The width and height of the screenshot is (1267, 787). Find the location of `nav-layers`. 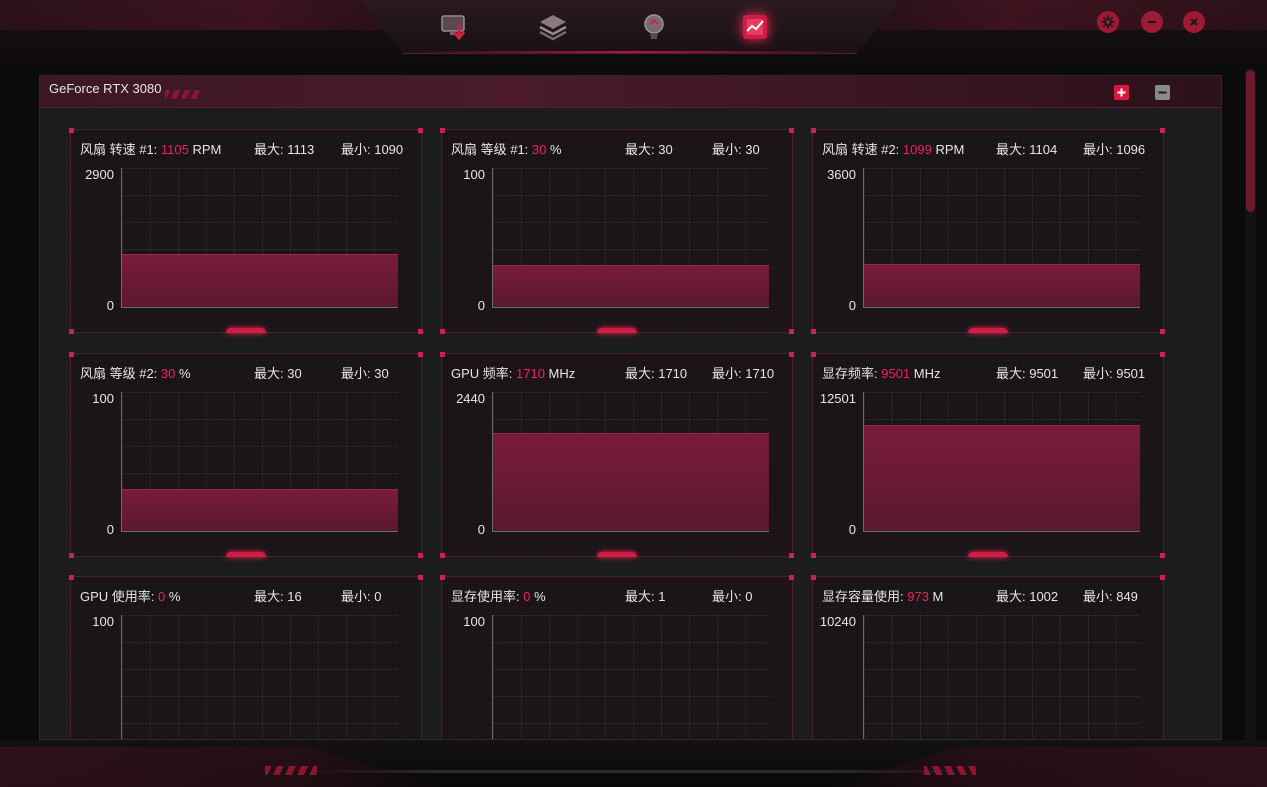

nav-layers is located at coordinates (553, 27).